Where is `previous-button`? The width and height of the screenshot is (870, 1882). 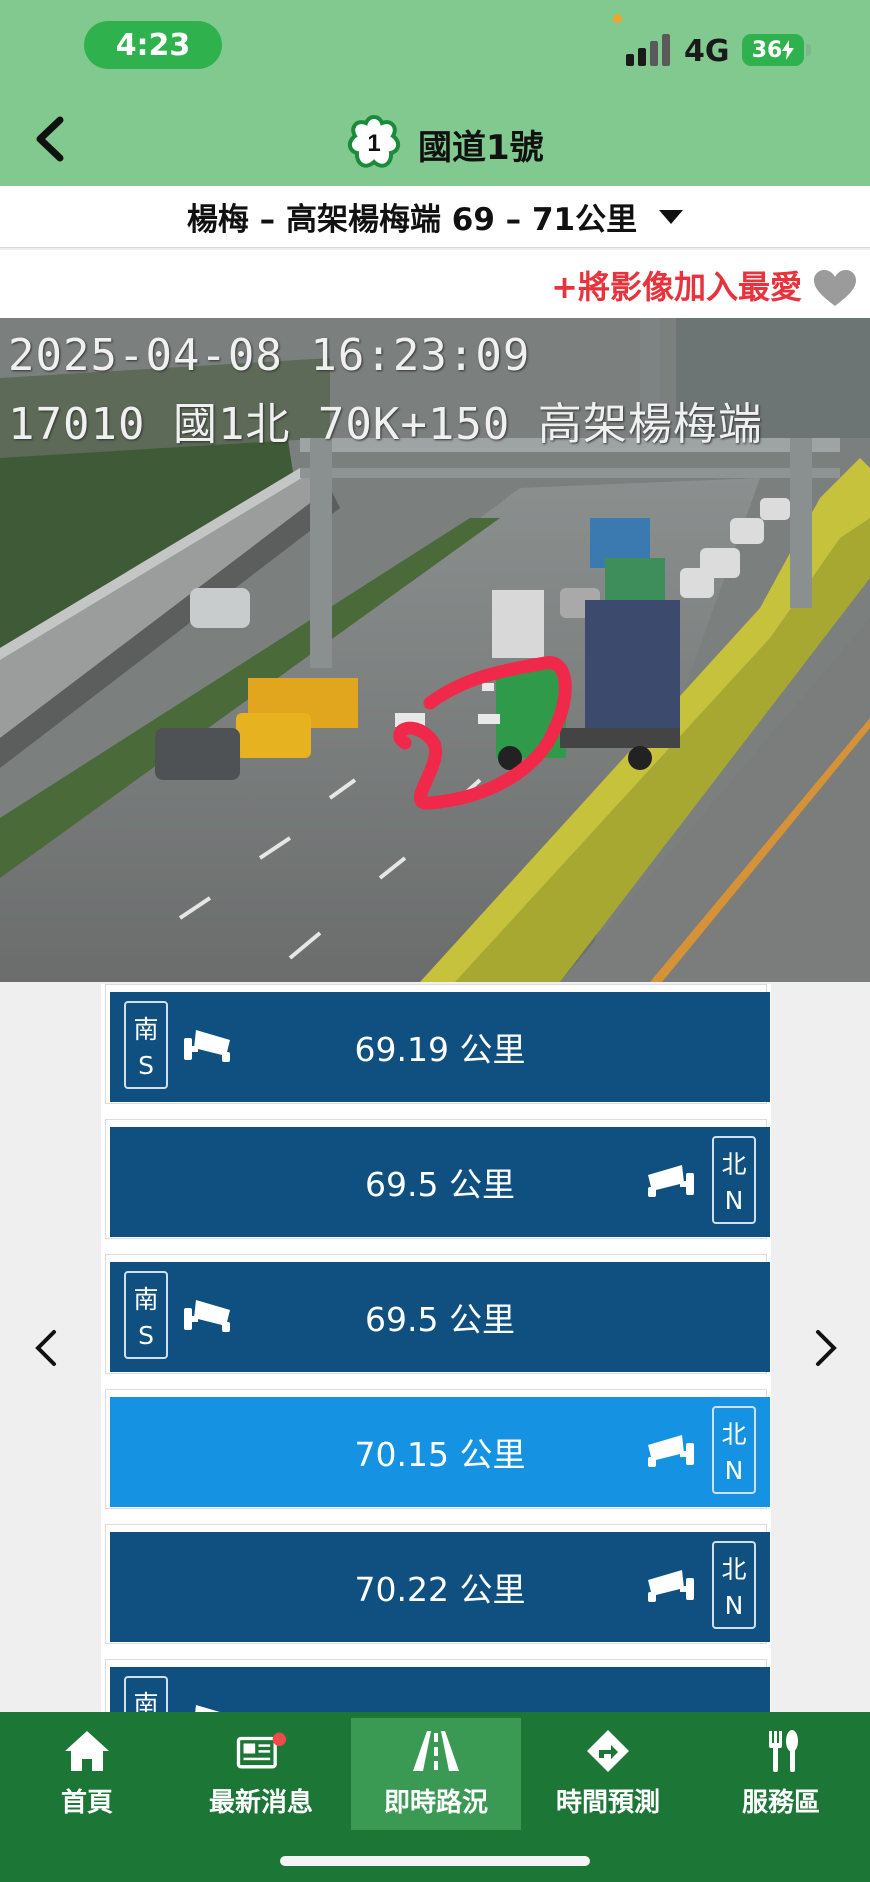
previous-button is located at coordinates (46, 1348).